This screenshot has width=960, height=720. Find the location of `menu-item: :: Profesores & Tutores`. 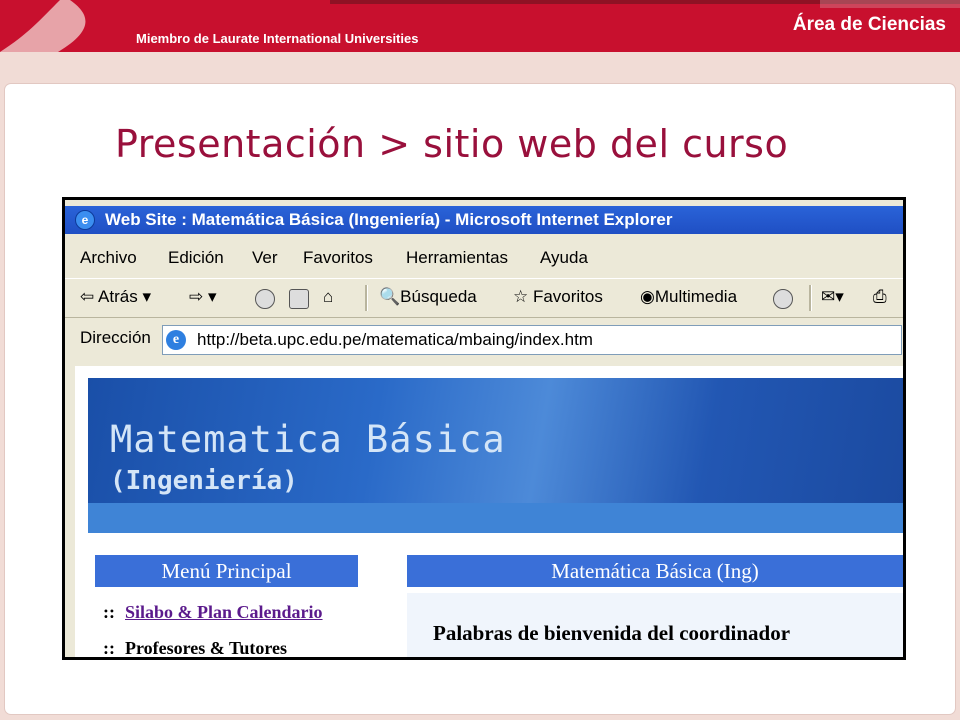

menu-item: :: Profesores & Tutores is located at coordinates (195, 648).